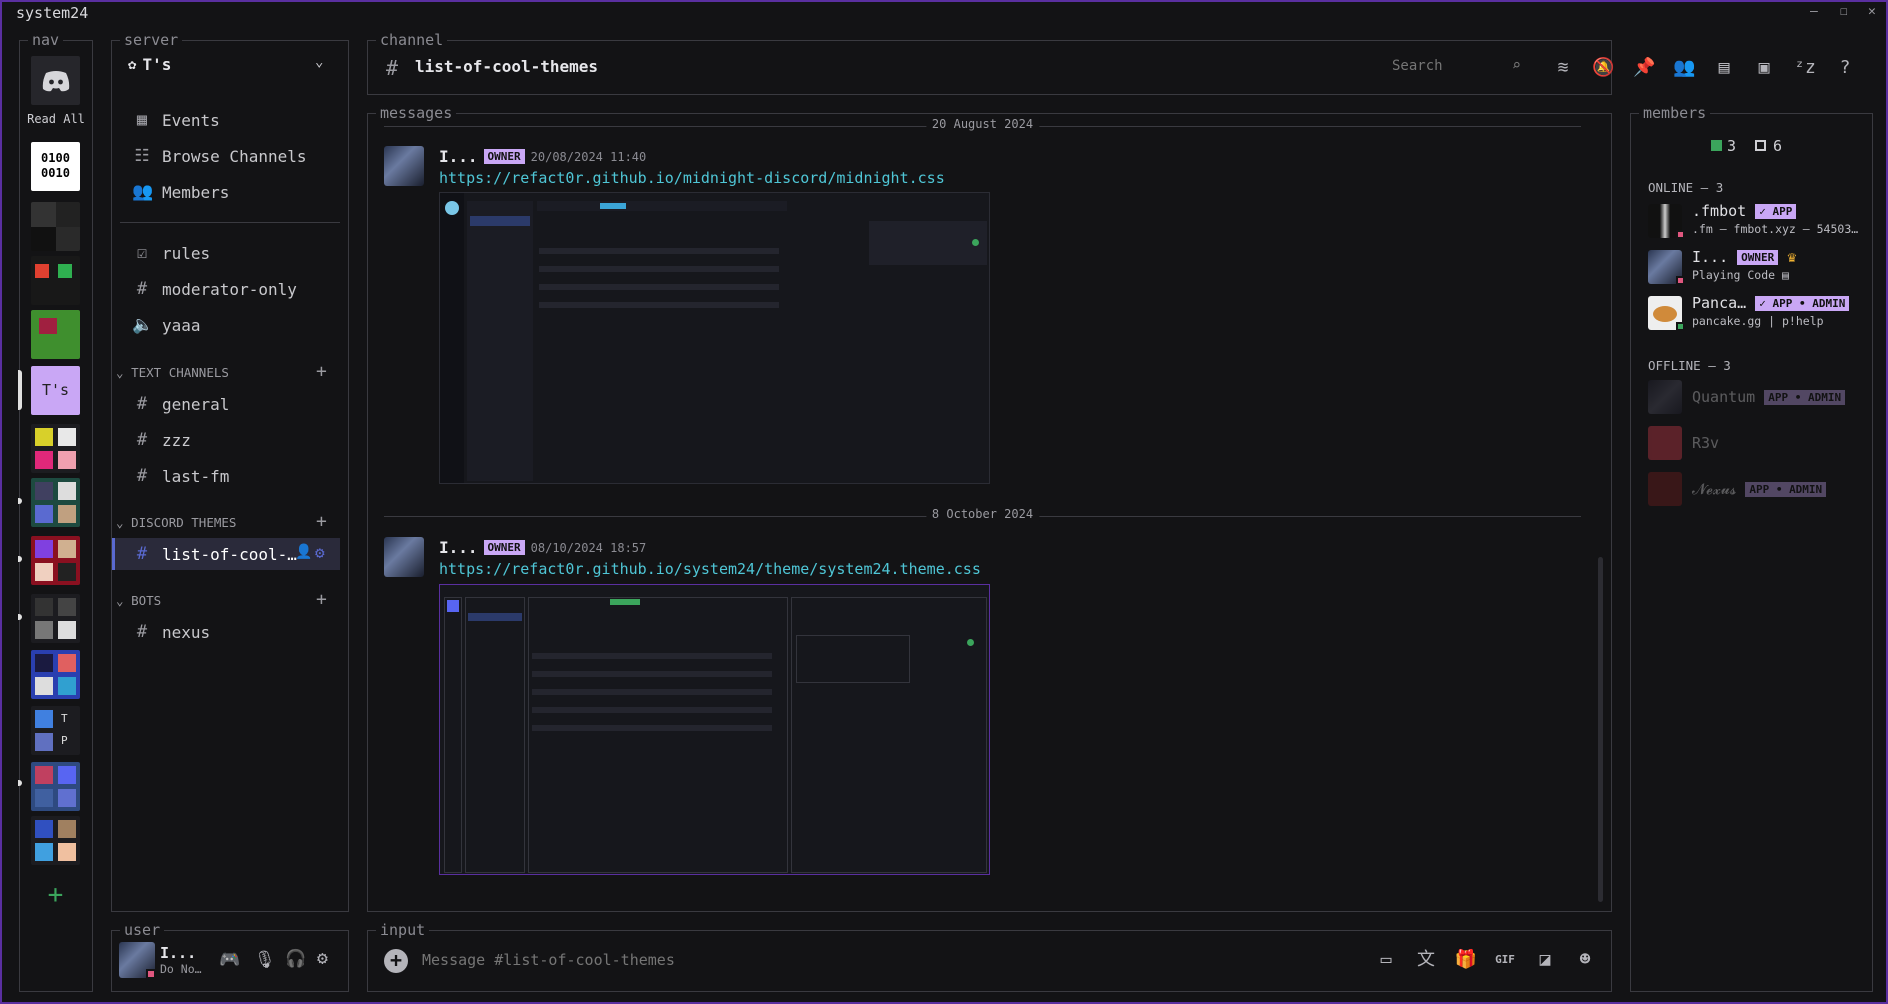 The image size is (1888, 1004). I want to click on gamepad-icon: 🎮, so click(229, 960).